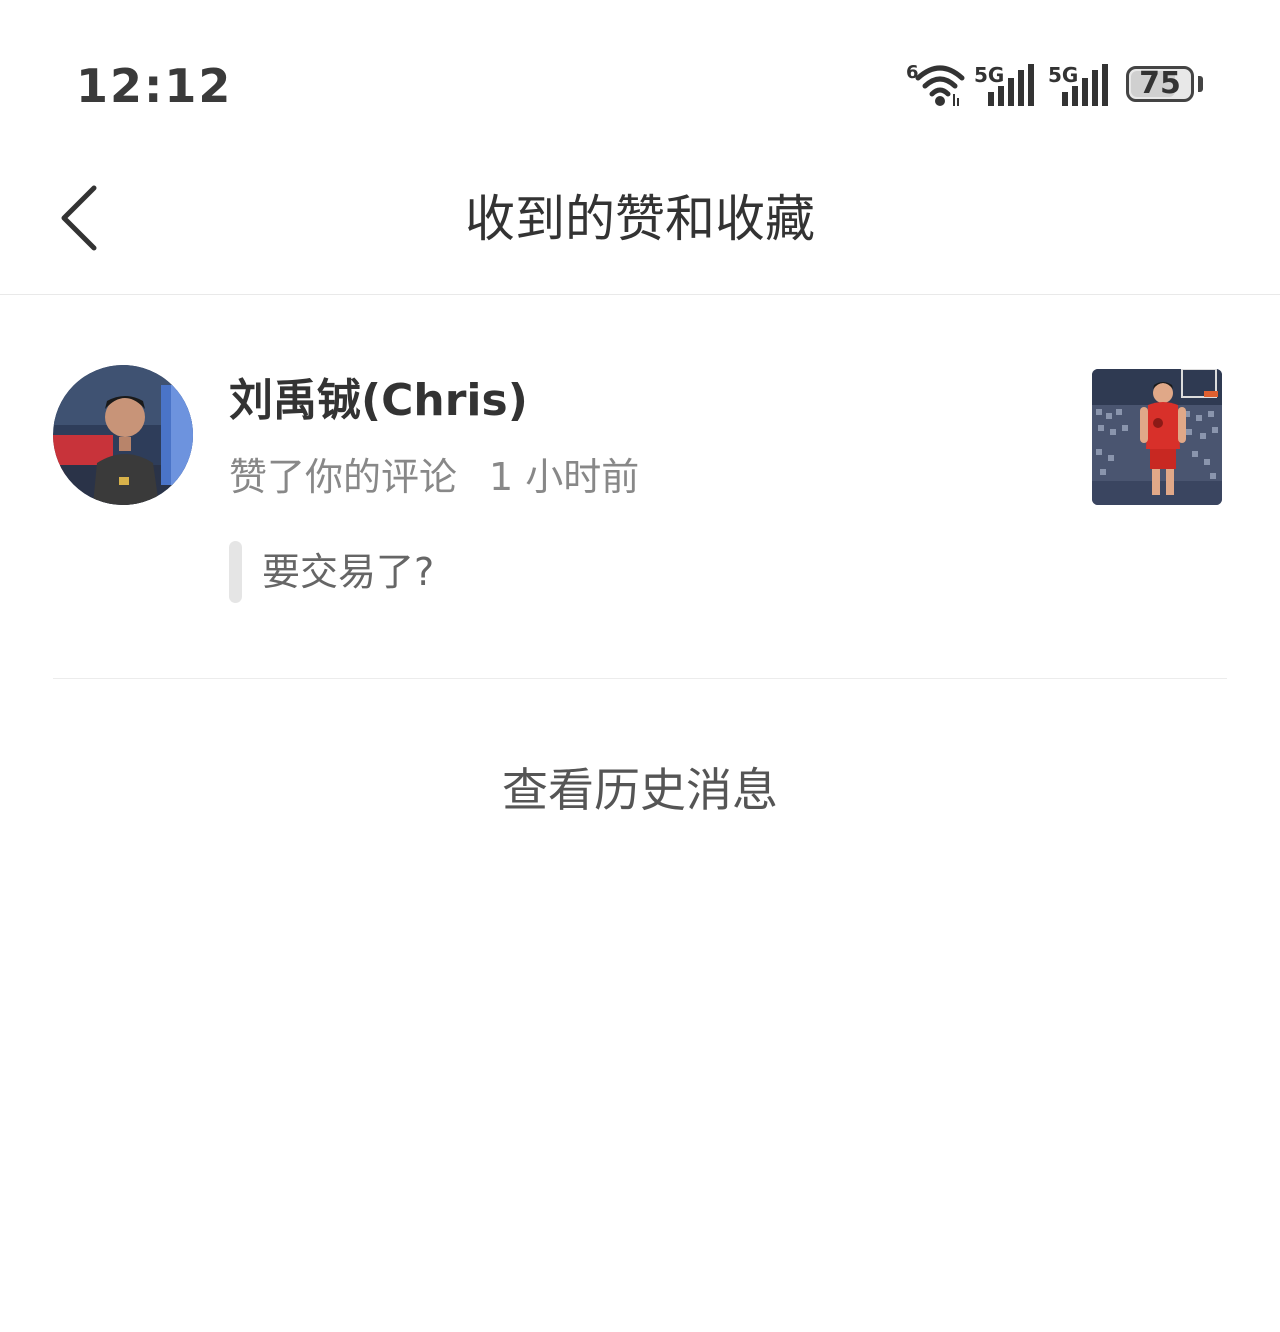 This screenshot has width=1280, height=1332. I want to click on status-time: 12:12, so click(154, 86).